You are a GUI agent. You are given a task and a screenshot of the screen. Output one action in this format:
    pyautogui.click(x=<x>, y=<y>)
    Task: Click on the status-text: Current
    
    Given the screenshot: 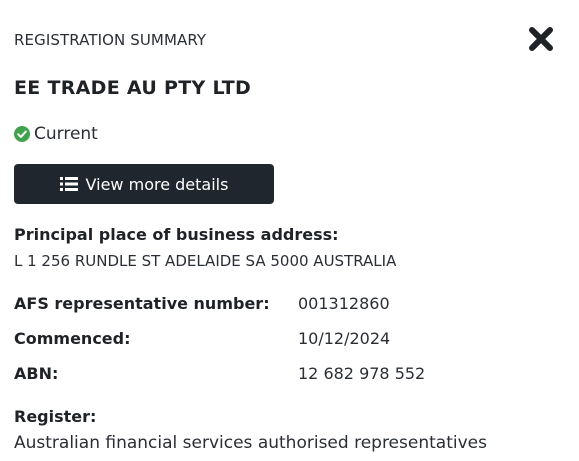 What is the action you would take?
    pyautogui.click(x=66, y=134)
    